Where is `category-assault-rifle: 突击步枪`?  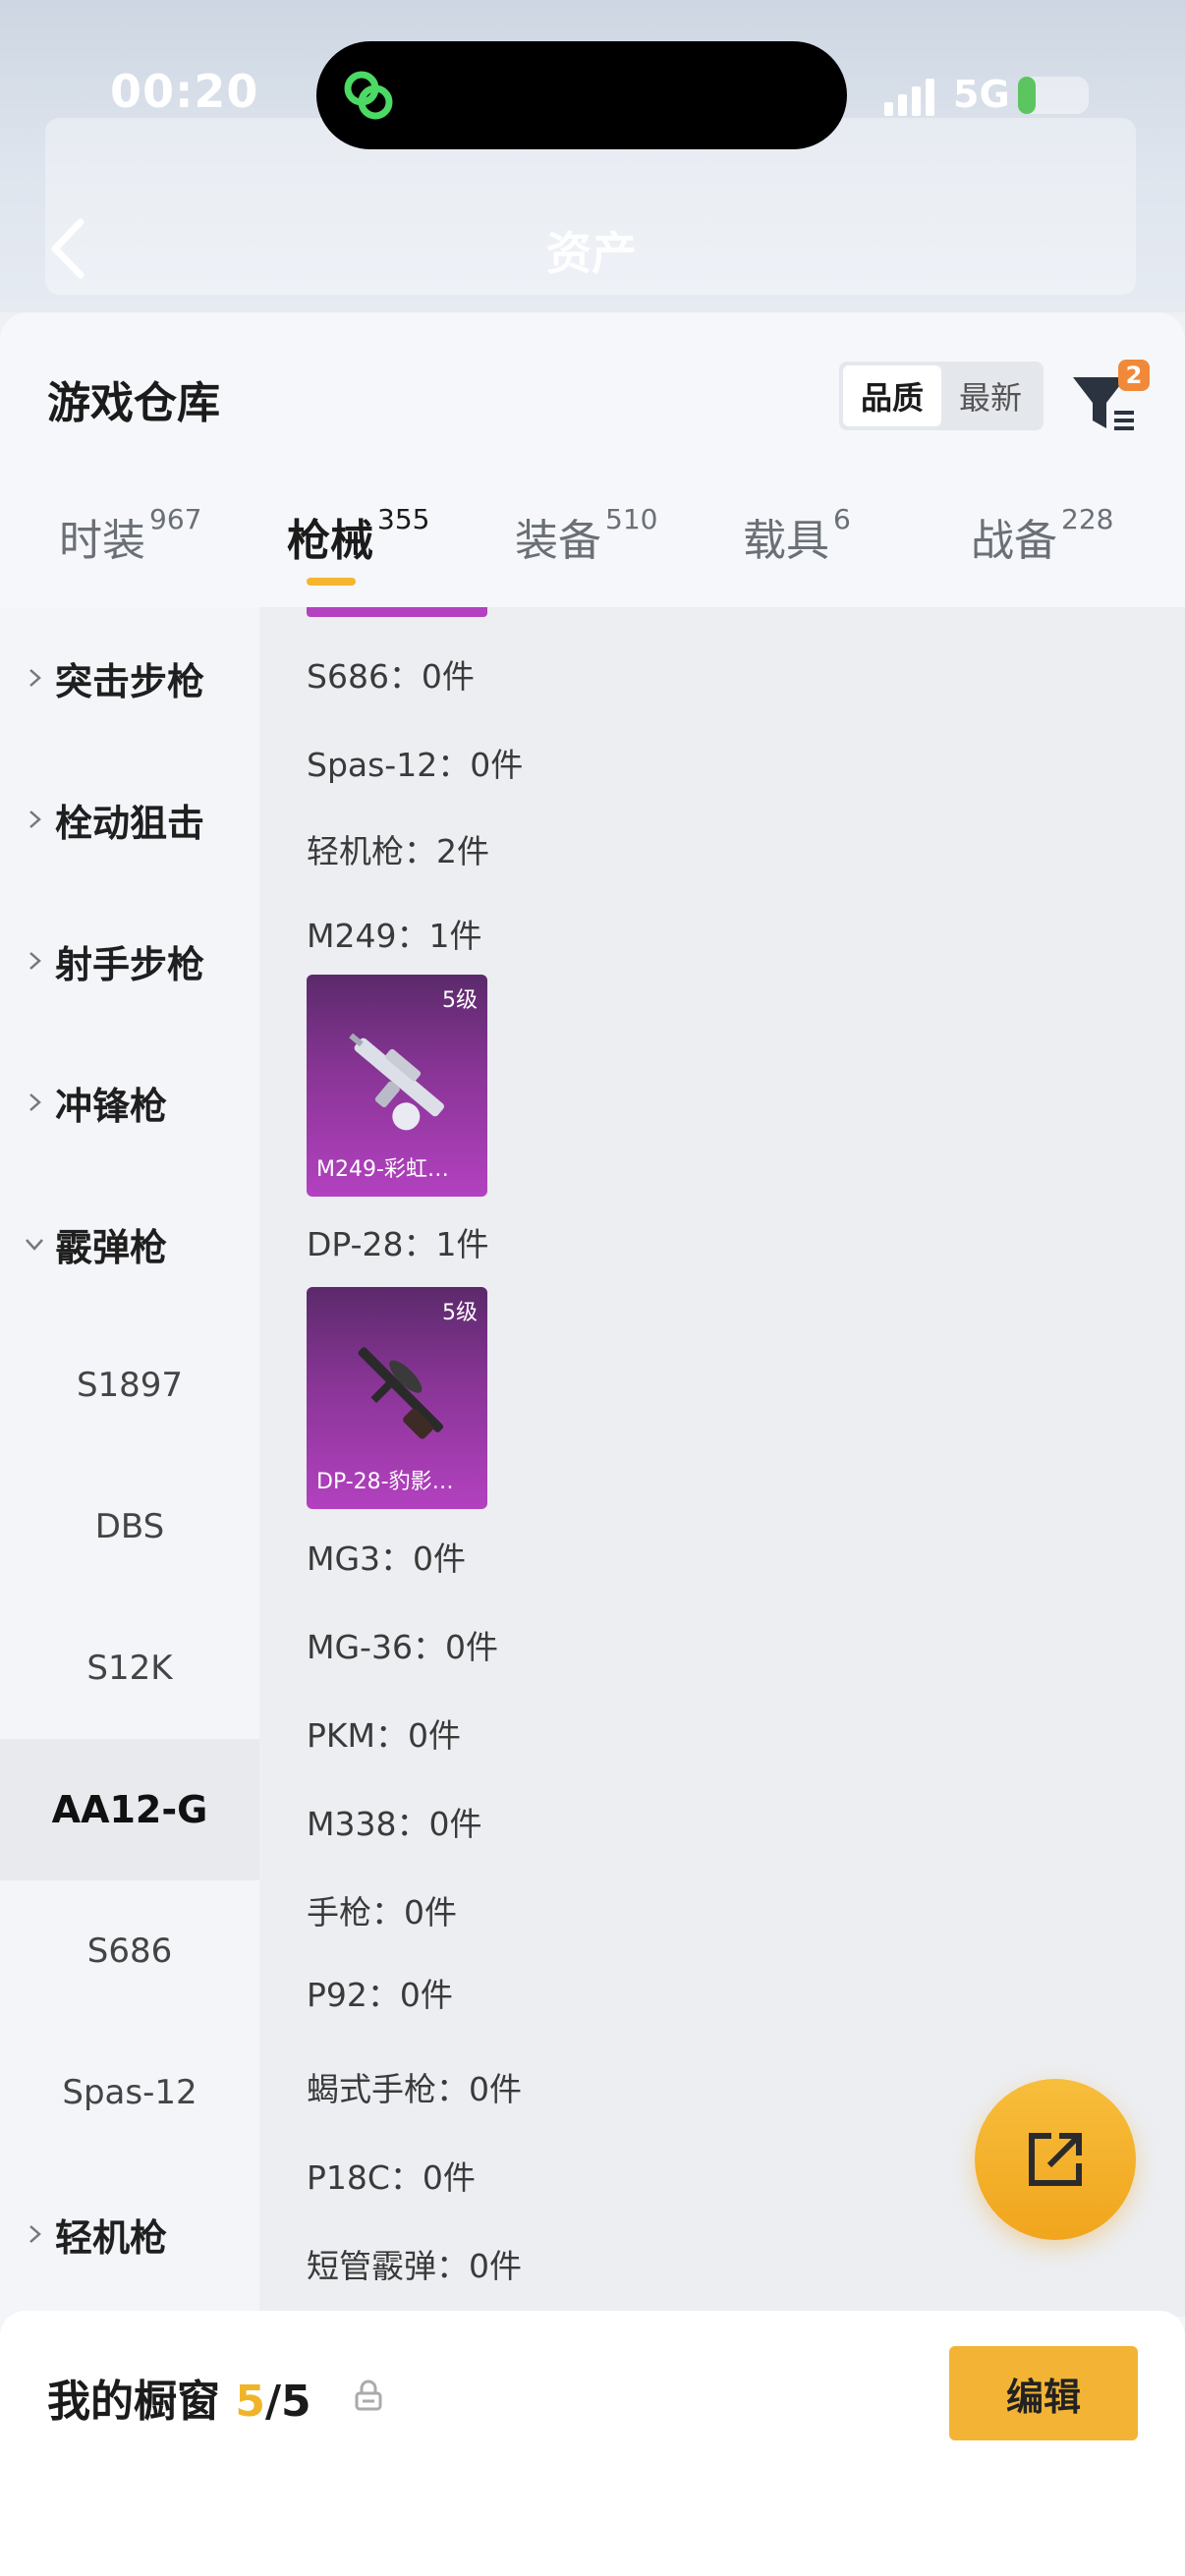 category-assault-rifle: 突击步枪 is located at coordinates (130, 678).